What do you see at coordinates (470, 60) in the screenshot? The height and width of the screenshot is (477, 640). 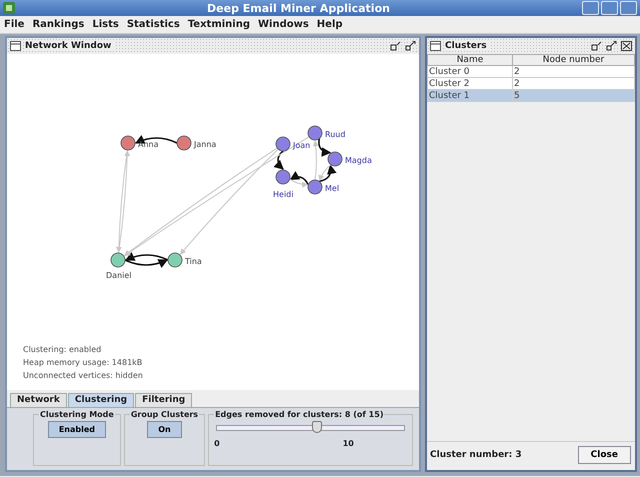 I see `column-header: Name` at bounding box center [470, 60].